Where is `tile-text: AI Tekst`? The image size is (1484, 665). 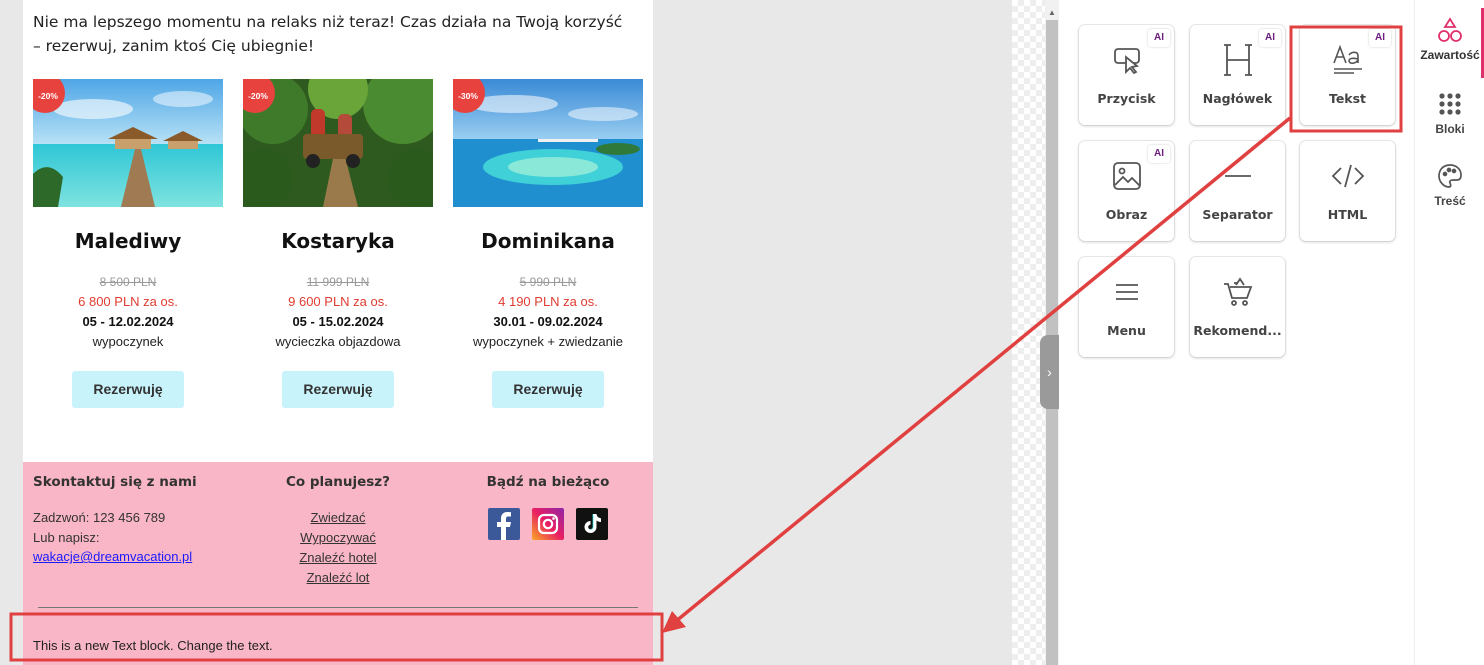 tile-text: AI Tekst is located at coordinates (1347, 75).